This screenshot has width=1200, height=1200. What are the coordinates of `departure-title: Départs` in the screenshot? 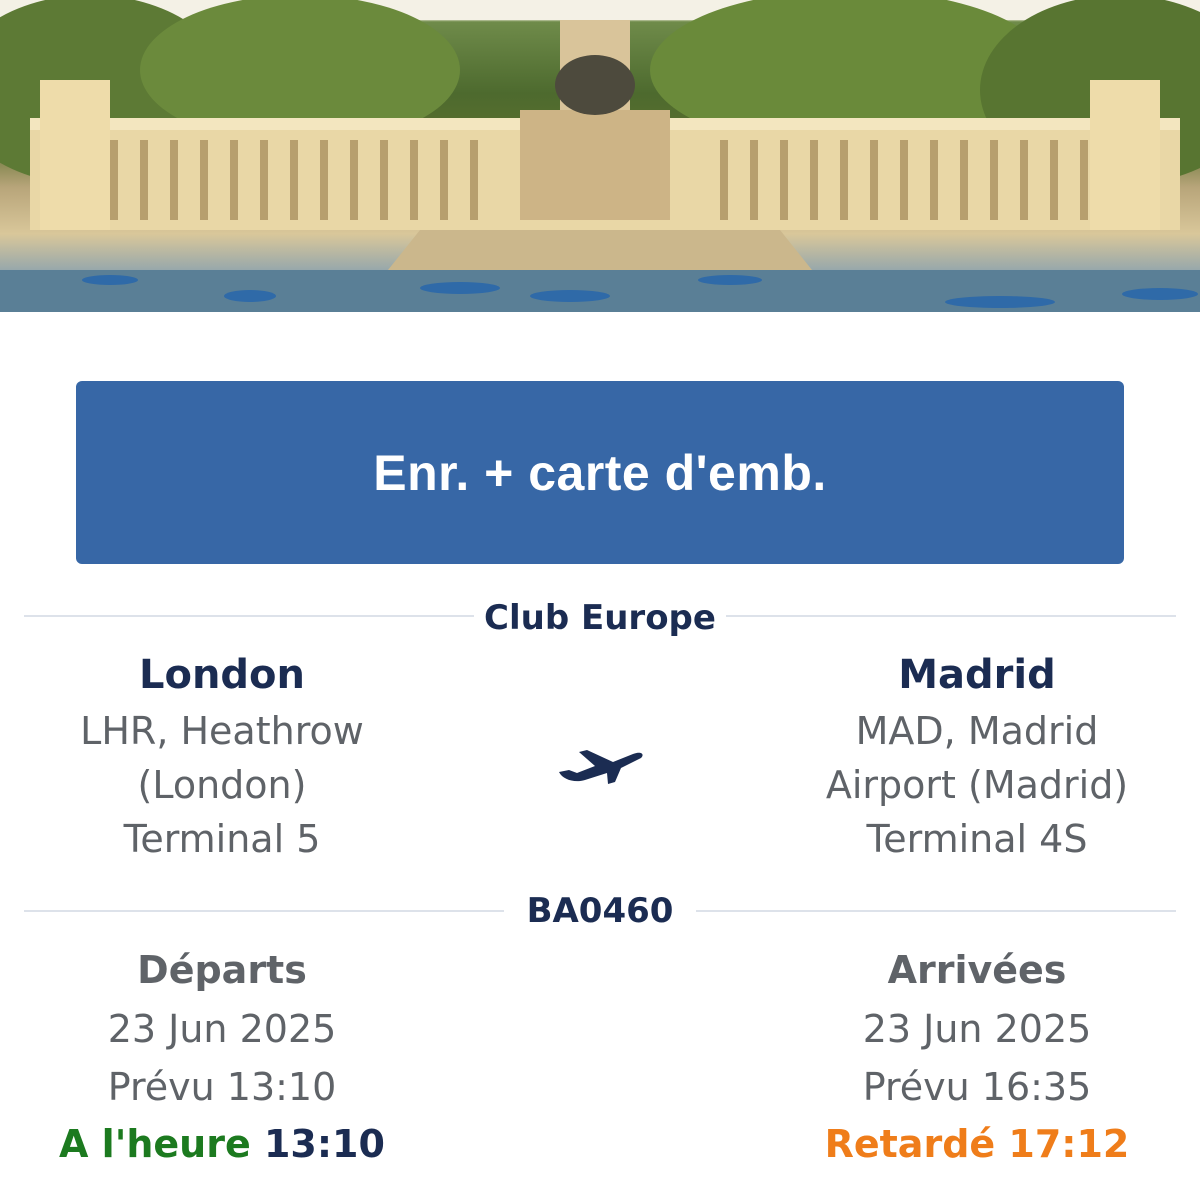 It's located at (222, 970).